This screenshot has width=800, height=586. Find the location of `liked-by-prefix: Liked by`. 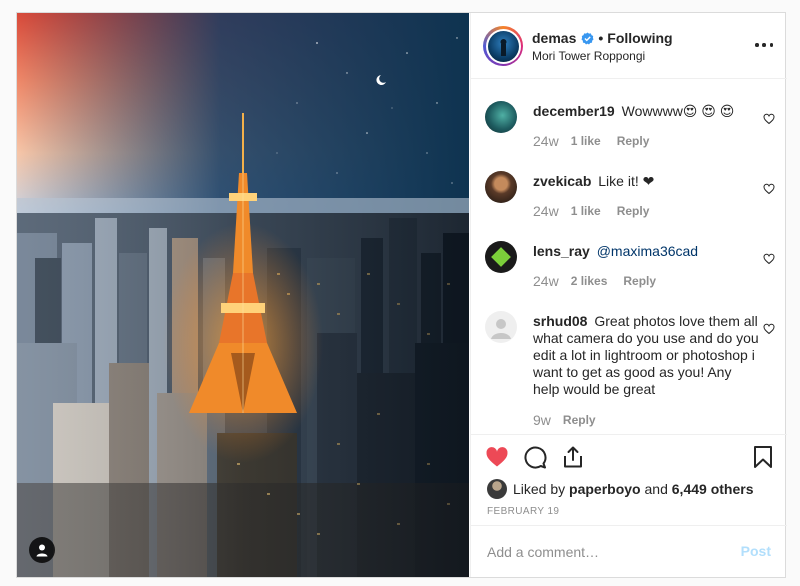

liked-by-prefix: Liked by is located at coordinates (539, 489).